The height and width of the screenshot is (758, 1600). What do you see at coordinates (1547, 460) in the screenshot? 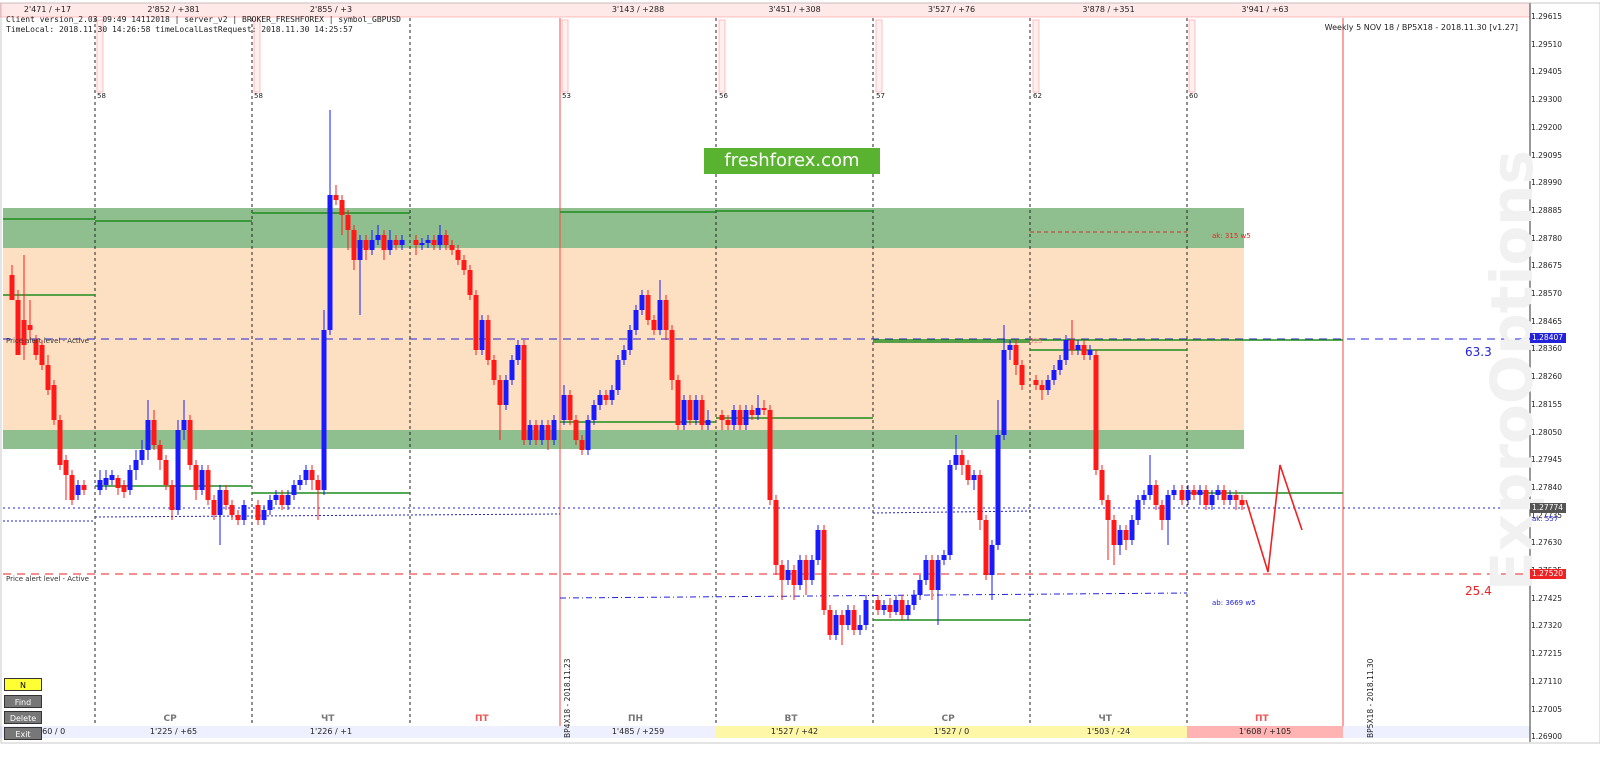
I see `price-axis-label: 1.27945` at bounding box center [1547, 460].